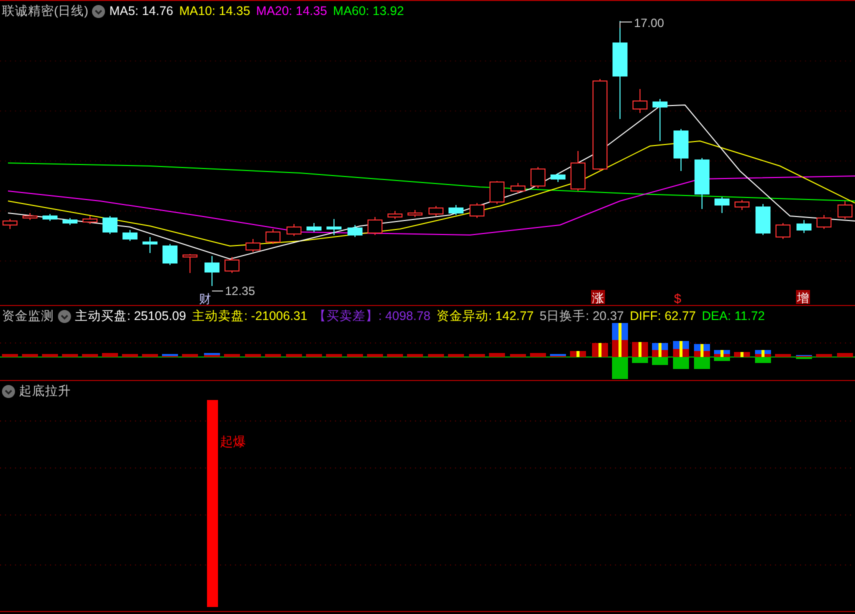  Describe the element at coordinates (368, 11) in the screenshot. I see `indicator-value: MA60: 13.92` at that location.